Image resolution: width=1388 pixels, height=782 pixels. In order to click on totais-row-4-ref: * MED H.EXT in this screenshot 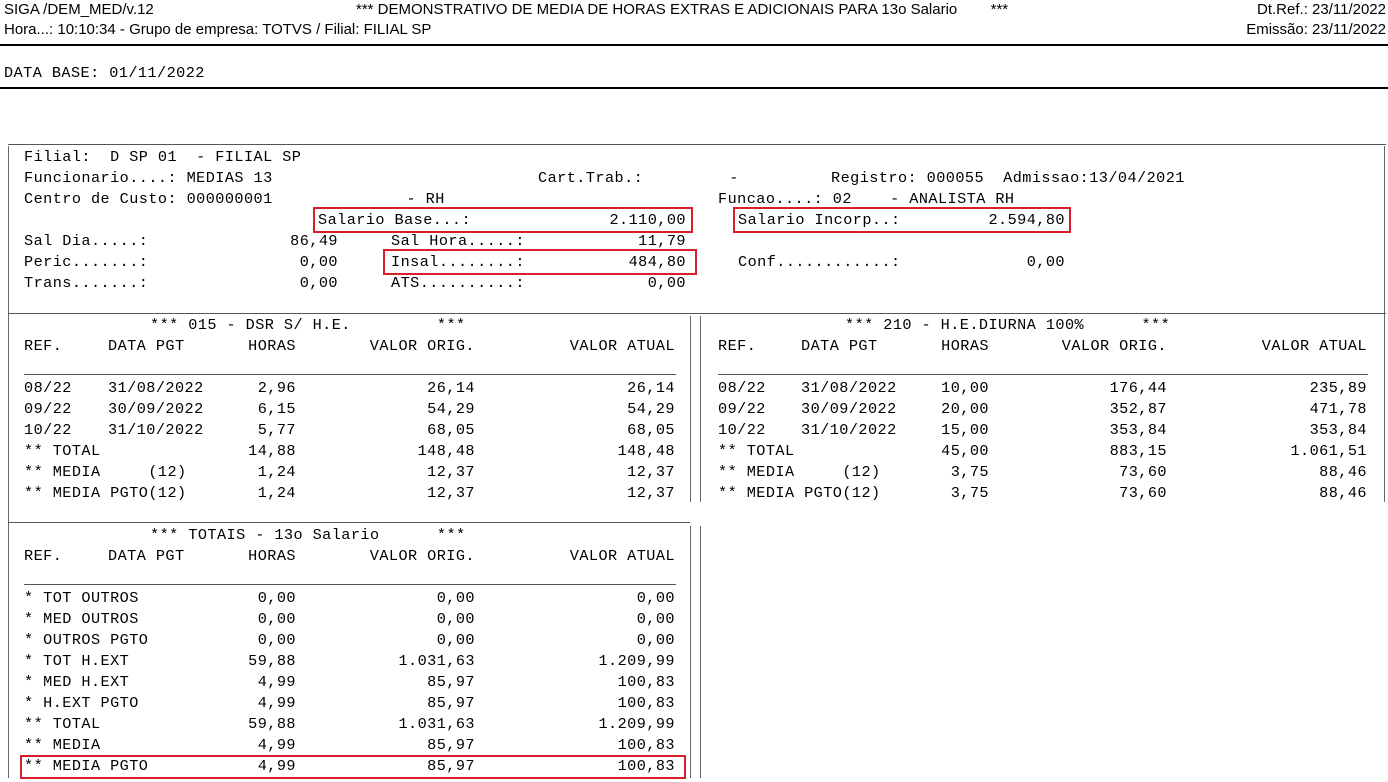, I will do `click(77, 682)`.